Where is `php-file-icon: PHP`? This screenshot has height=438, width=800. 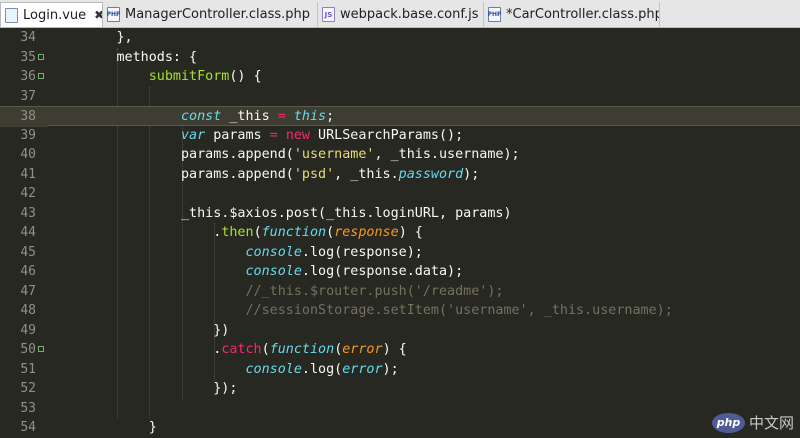
php-file-icon: PHP is located at coordinates (113, 14).